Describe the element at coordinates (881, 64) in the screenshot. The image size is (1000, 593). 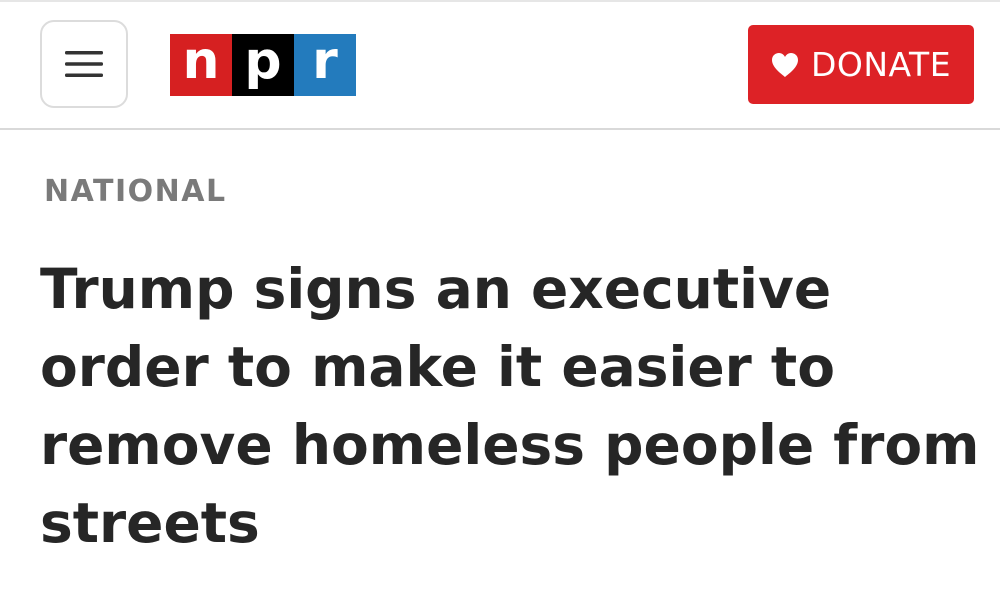
I see `donate-label: DONATE` at that location.